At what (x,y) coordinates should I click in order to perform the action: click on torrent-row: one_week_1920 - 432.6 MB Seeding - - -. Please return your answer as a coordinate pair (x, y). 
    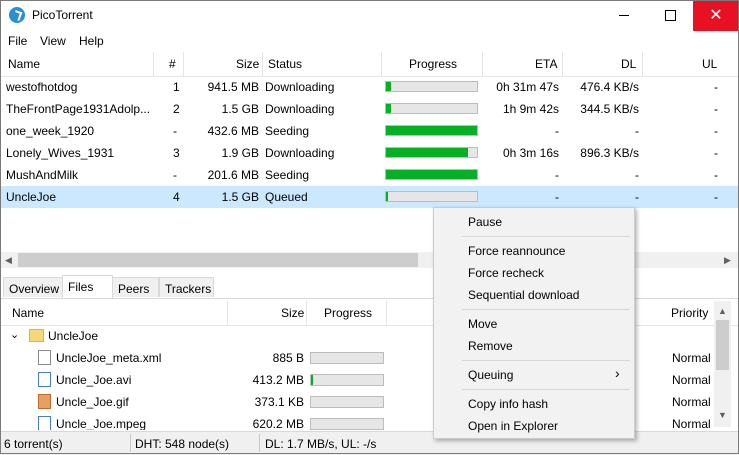
    Looking at the image, I should click on (369, 131).